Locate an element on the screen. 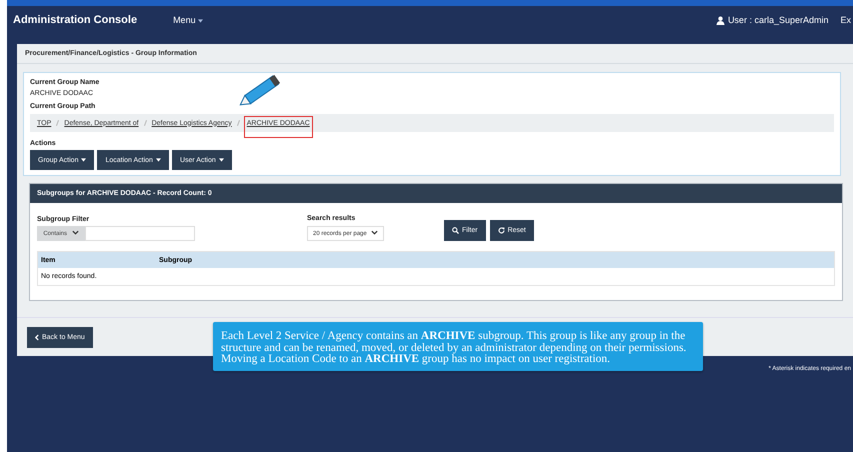 Image resolution: width=853 pixels, height=452 pixels. user-name: User : carla_SuperAdmin is located at coordinates (778, 20).